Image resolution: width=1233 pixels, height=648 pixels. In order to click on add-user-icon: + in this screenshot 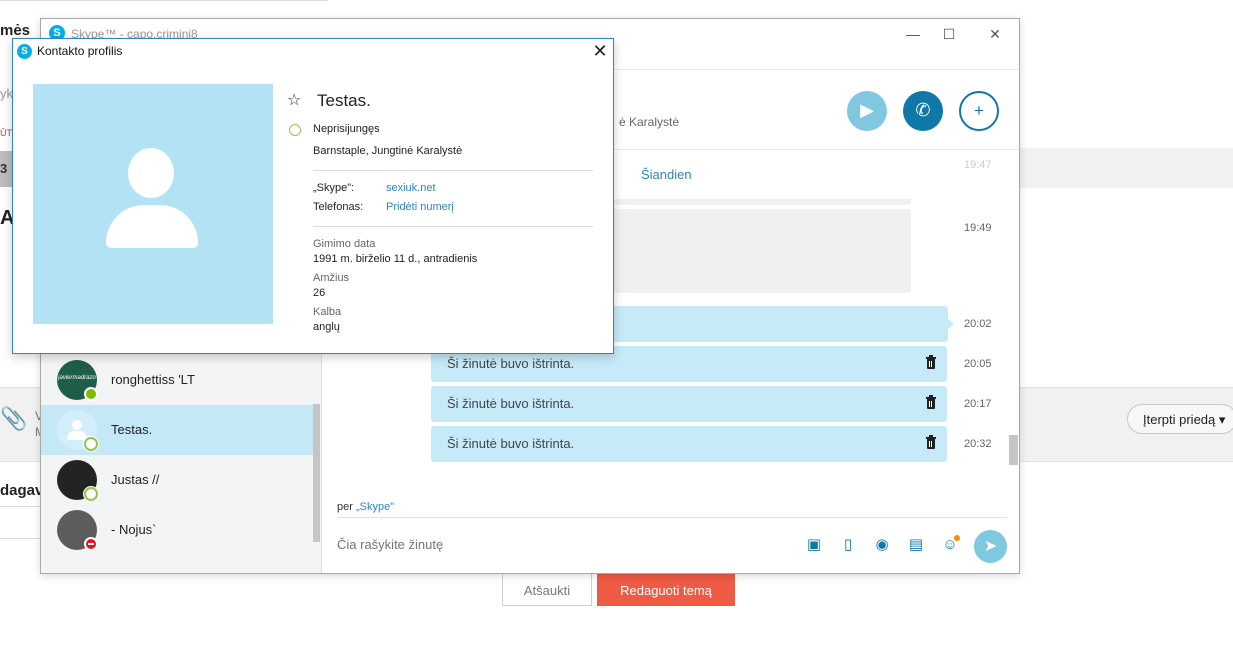, I will do `click(979, 110)`.